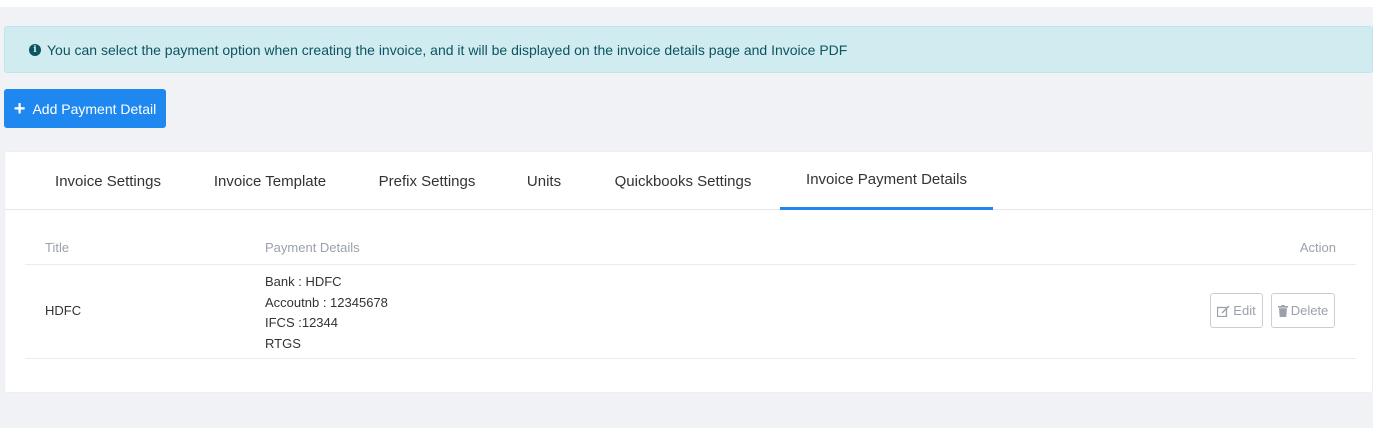 The width and height of the screenshot is (1373, 428). Describe the element at coordinates (1282, 310) in the screenshot. I see `trash-icon` at that location.